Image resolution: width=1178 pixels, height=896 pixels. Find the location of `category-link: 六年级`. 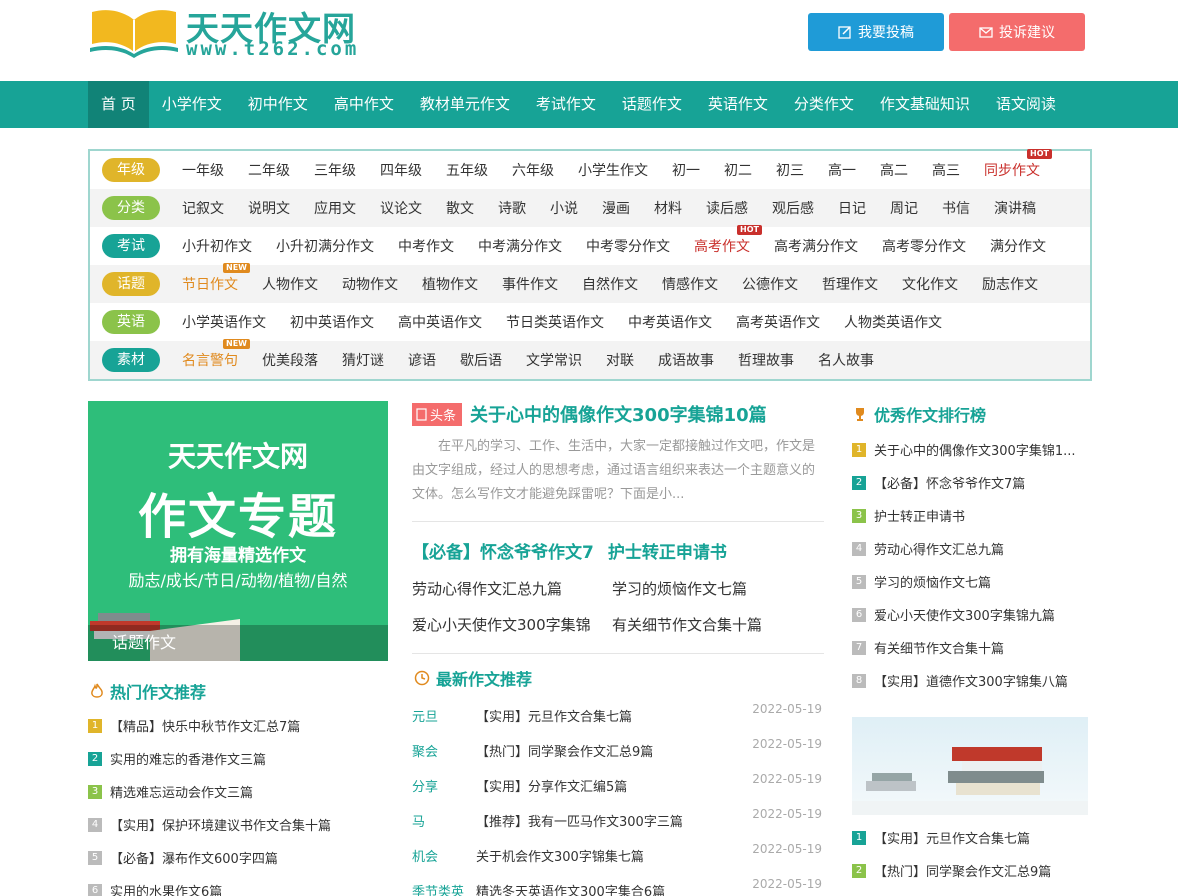

category-link: 六年级 is located at coordinates (533, 170).